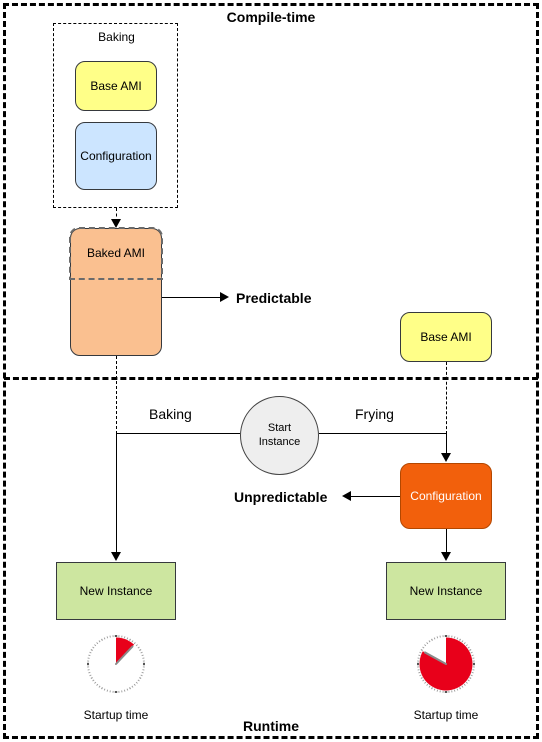 This screenshot has height=742, width=542. I want to click on arrowhead-right-icon, so click(224, 297).